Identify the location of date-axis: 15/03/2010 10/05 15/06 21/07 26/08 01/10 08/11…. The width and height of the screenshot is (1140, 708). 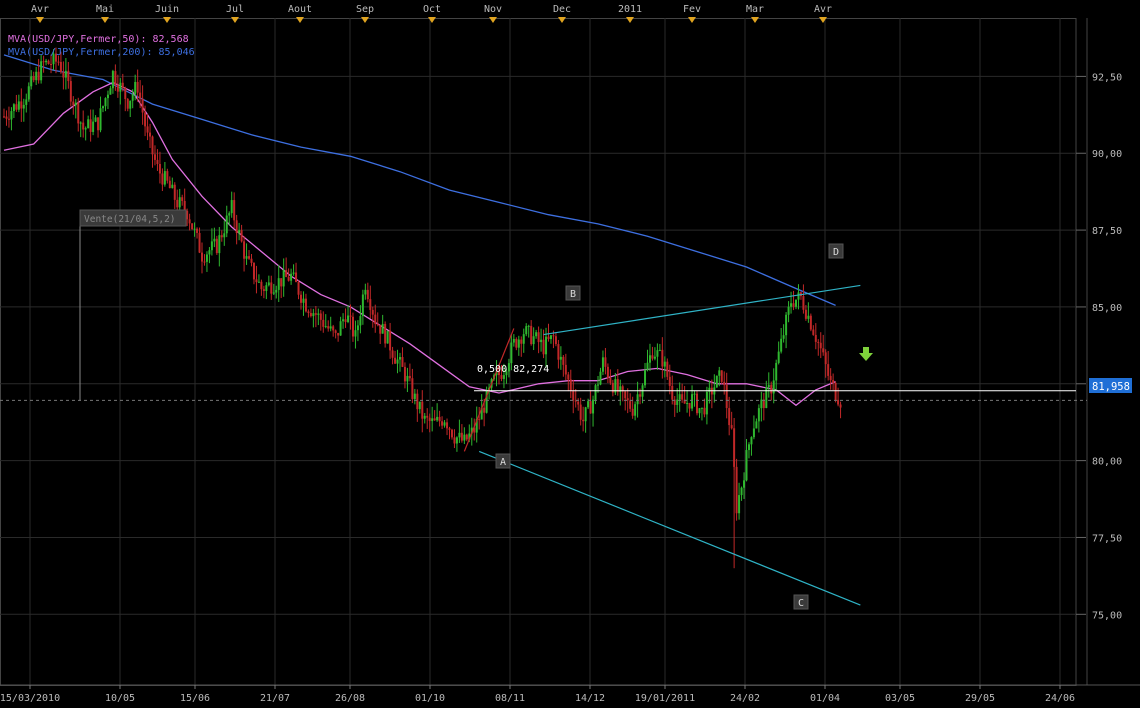
(570, 694).